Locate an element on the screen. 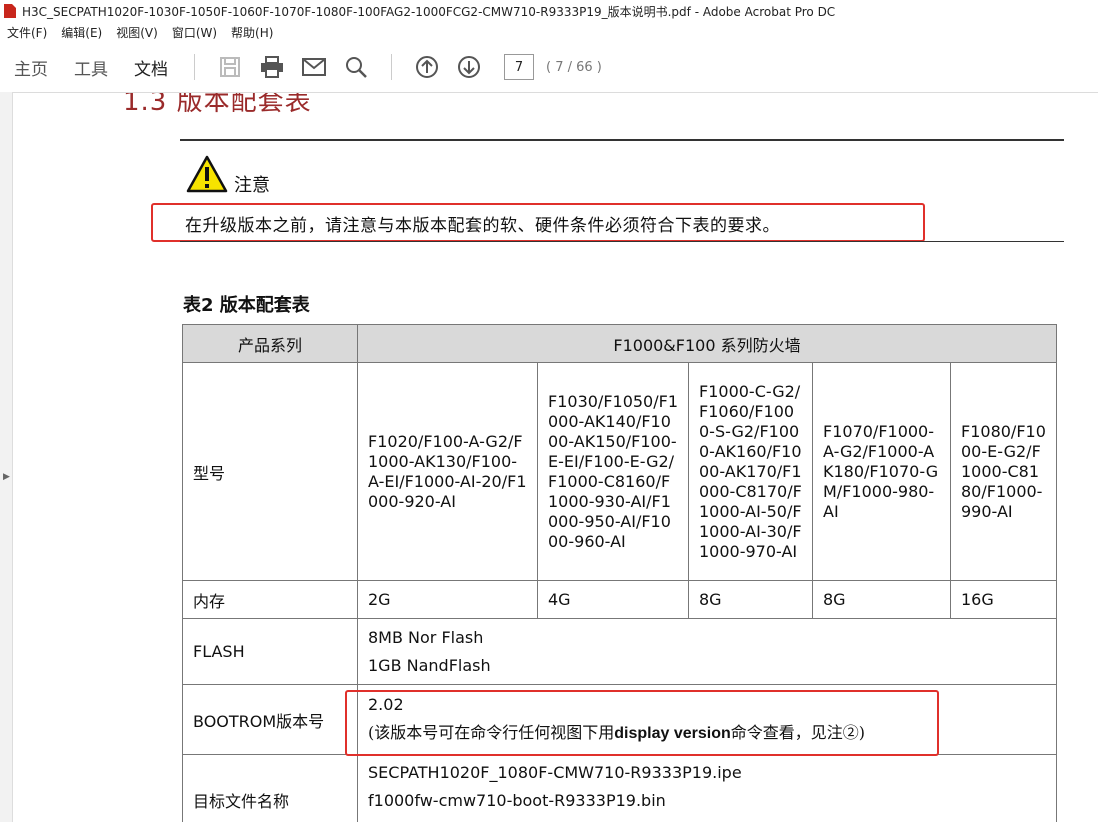 This screenshot has width=1098, height=822. table-title: 表2 版本配套表 is located at coordinates (246, 305).